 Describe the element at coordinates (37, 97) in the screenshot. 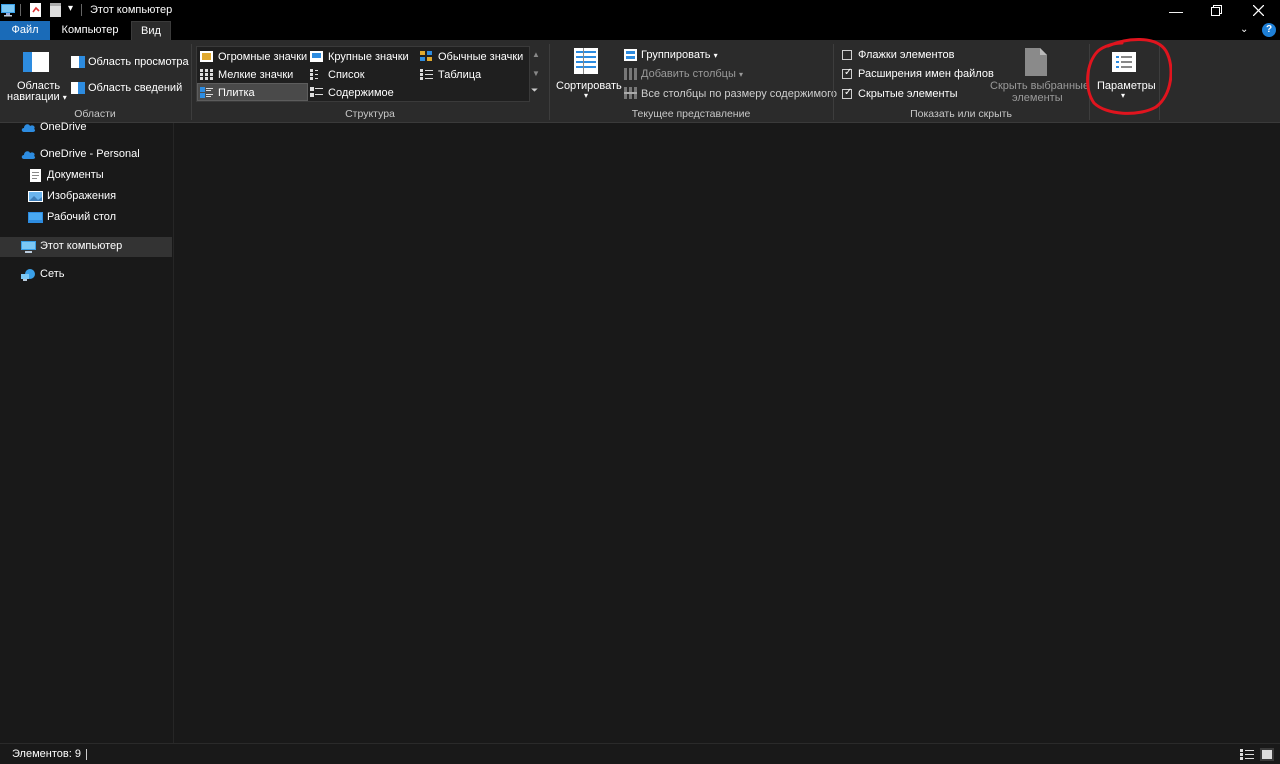

I see `navigation-pane-label: навигации ▾` at that location.